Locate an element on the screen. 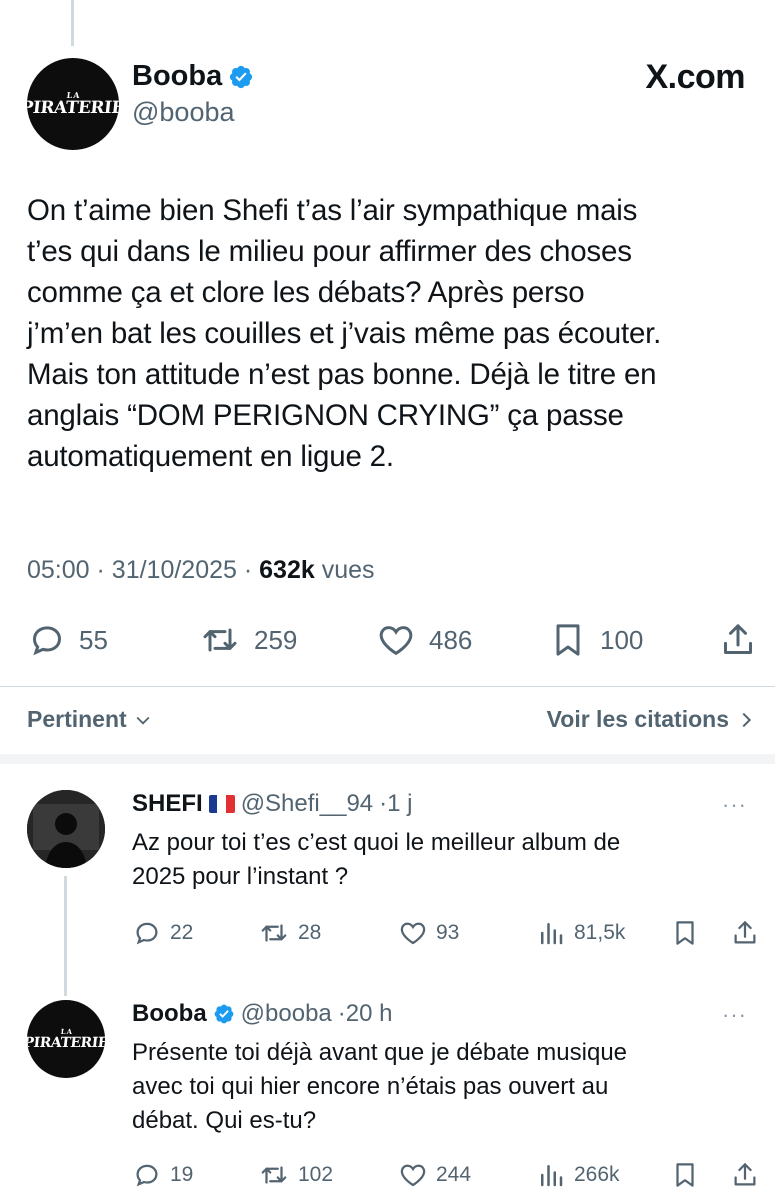  reply-header: Booba @booba ·20 h is located at coordinates (262, 1014).